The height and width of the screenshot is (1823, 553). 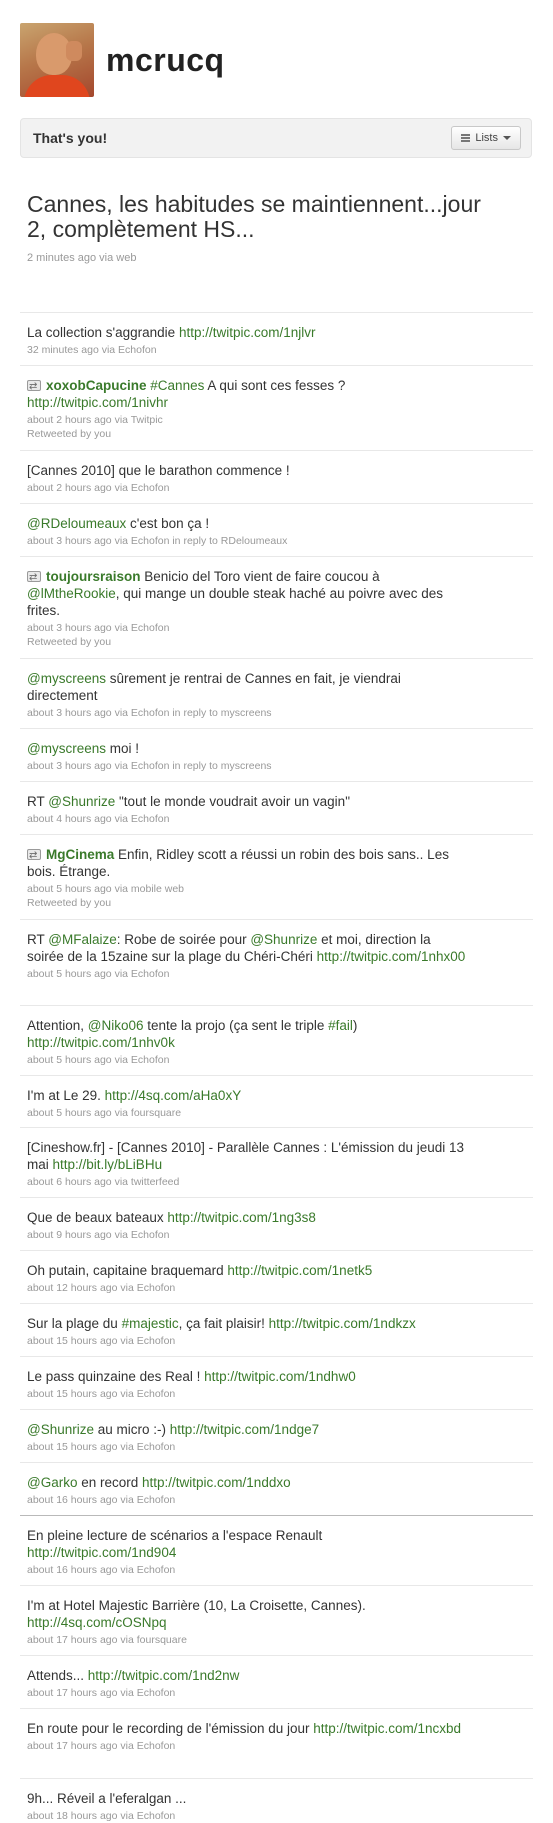 I want to click on tweet-meta: about 3 hours ago via Echofon, so click(x=98, y=628).